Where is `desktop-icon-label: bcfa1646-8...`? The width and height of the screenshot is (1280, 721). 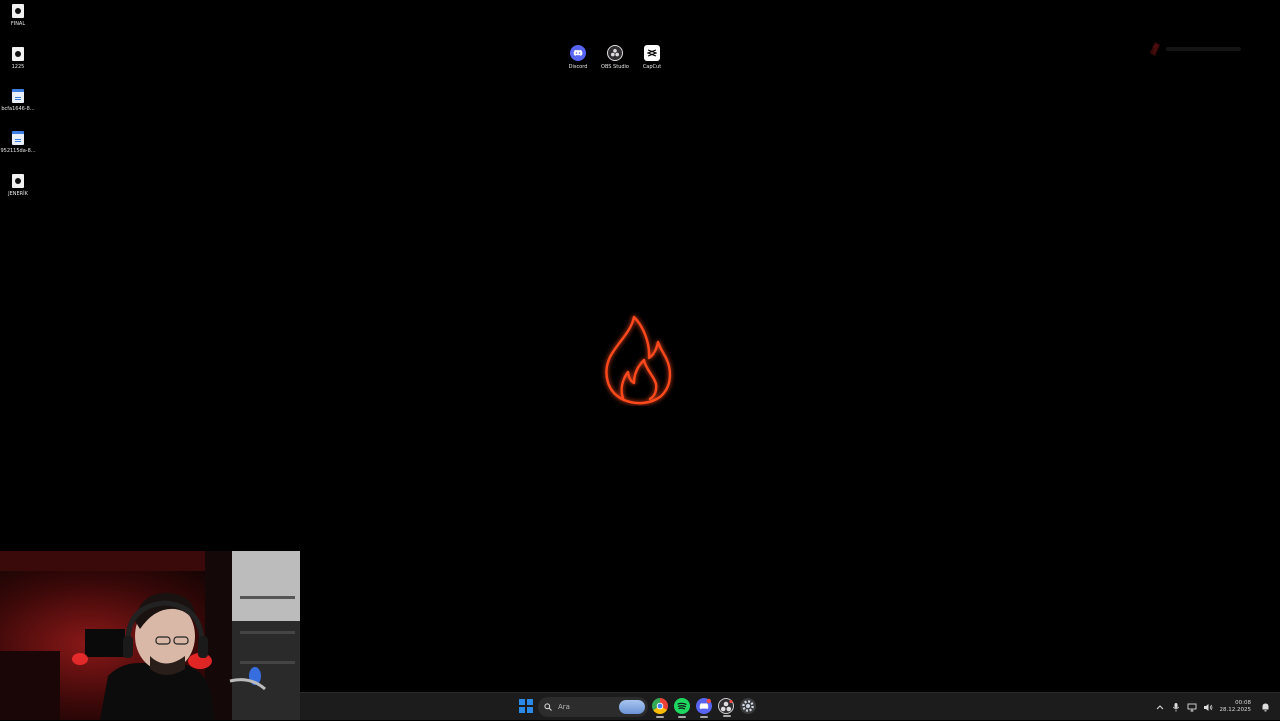
desktop-icon-label: bcfa1646-8... is located at coordinates (17, 109).